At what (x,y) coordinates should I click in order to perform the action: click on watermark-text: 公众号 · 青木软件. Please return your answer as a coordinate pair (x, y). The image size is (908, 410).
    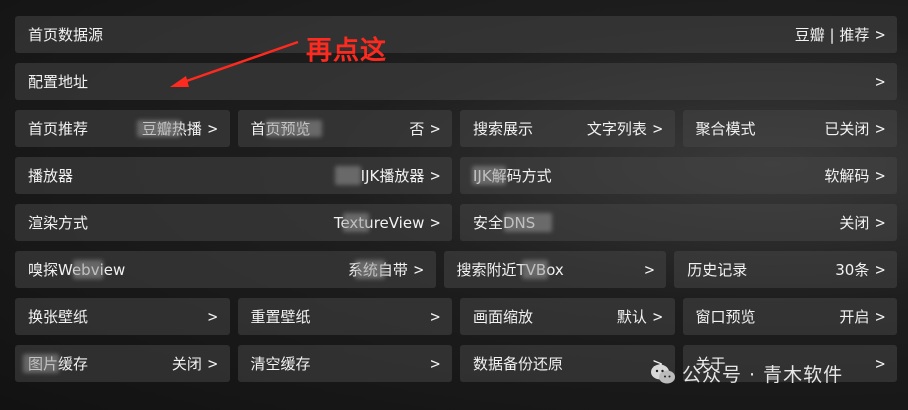
    Looking at the image, I should click on (763, 375).